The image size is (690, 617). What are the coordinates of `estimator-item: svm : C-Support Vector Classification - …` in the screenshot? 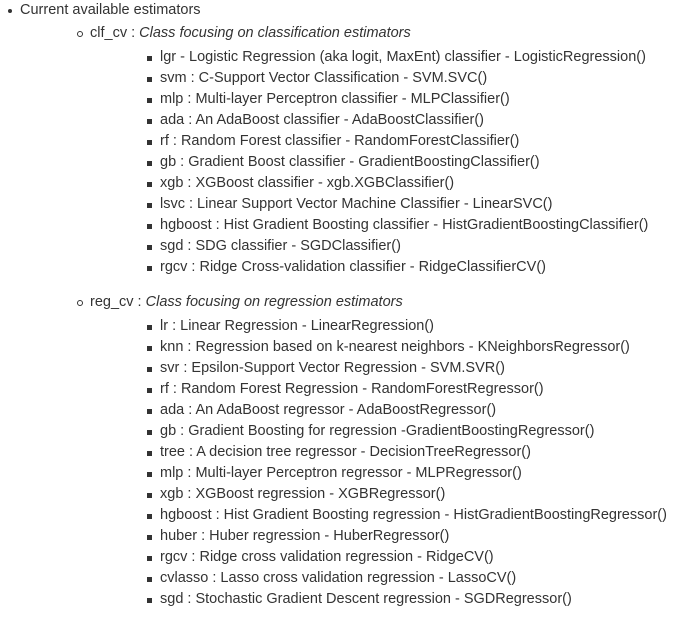 It's located at (418, 78).